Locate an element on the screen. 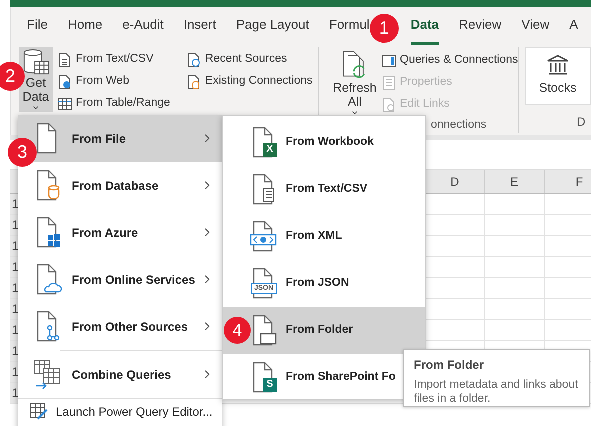 Image resolution: width=591 pixels, height=426 pixels. group-label: onnections is located at coordinates (459, 125).